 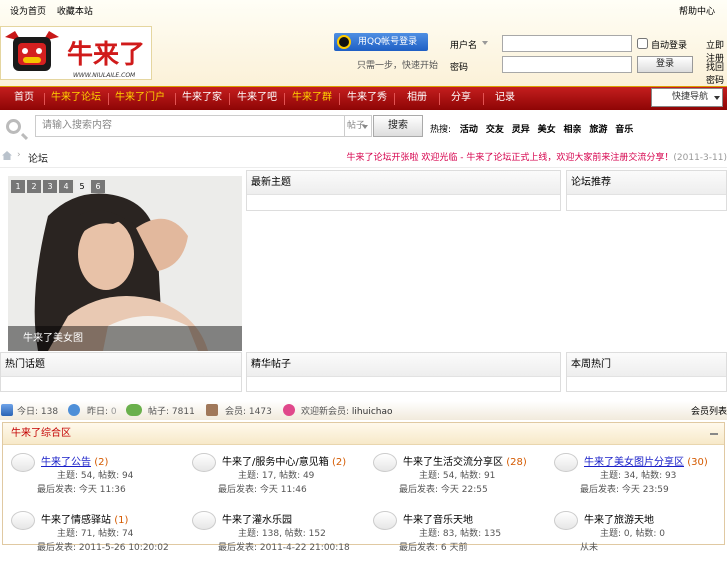 I want to click on forum-name: 牛来了/服务中心/意见箱, so click(x=275, y=462).